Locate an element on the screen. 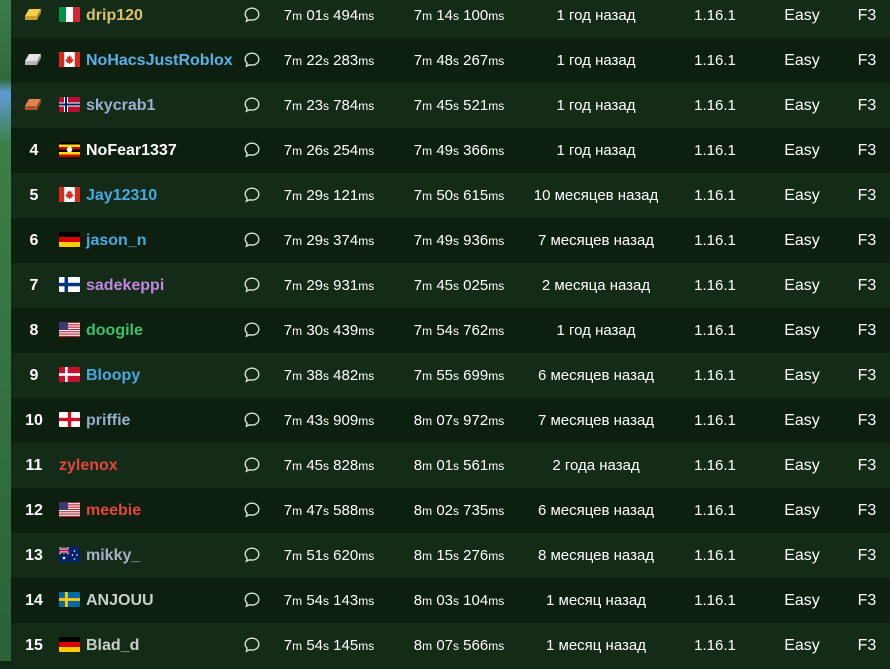 Image resolution: width=890 pixels, height=669 pixels. player-name-link: zylenox is located at coordinates (139, 465).